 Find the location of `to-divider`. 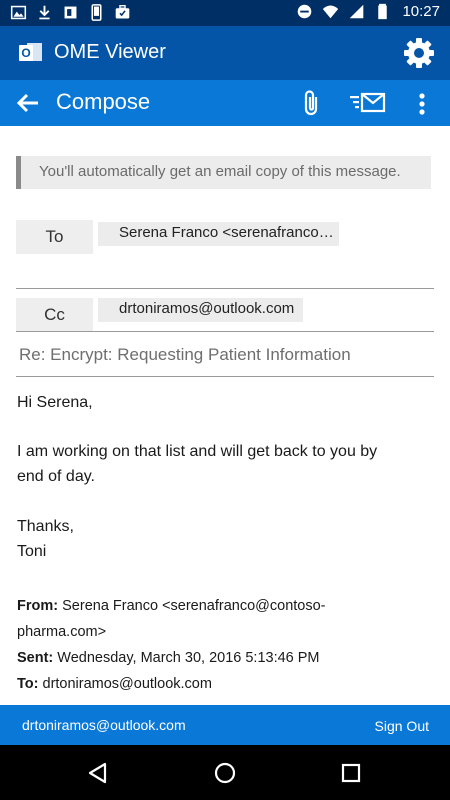

to-divider is located at coordinates (225, 288).